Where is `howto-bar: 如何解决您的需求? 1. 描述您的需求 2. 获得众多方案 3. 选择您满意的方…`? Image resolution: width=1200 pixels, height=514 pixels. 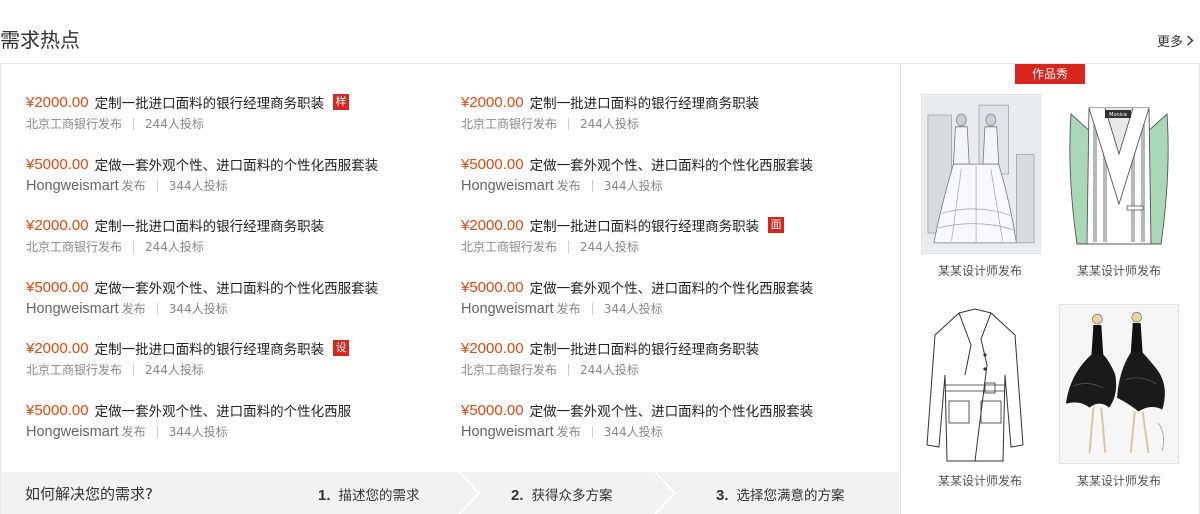 howto-bar: 如何解决您的需求? 1. 描述您的需求 2. 获得众多方案 3. 选择您满意的方… is located at coordinates (450, 493).